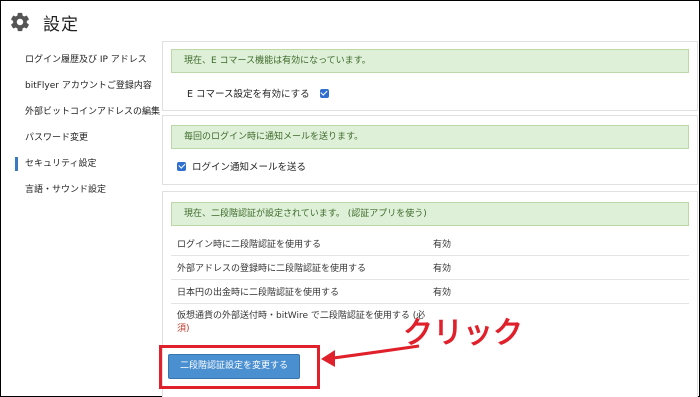 The height and width of the screenshot is (397, 700). What do you see at coordinates (430, 137) in the screenshot?
I see `login-notify-alert: 毎回のログイン時に通知メールを送ります。` at bounding box center [430, 137].